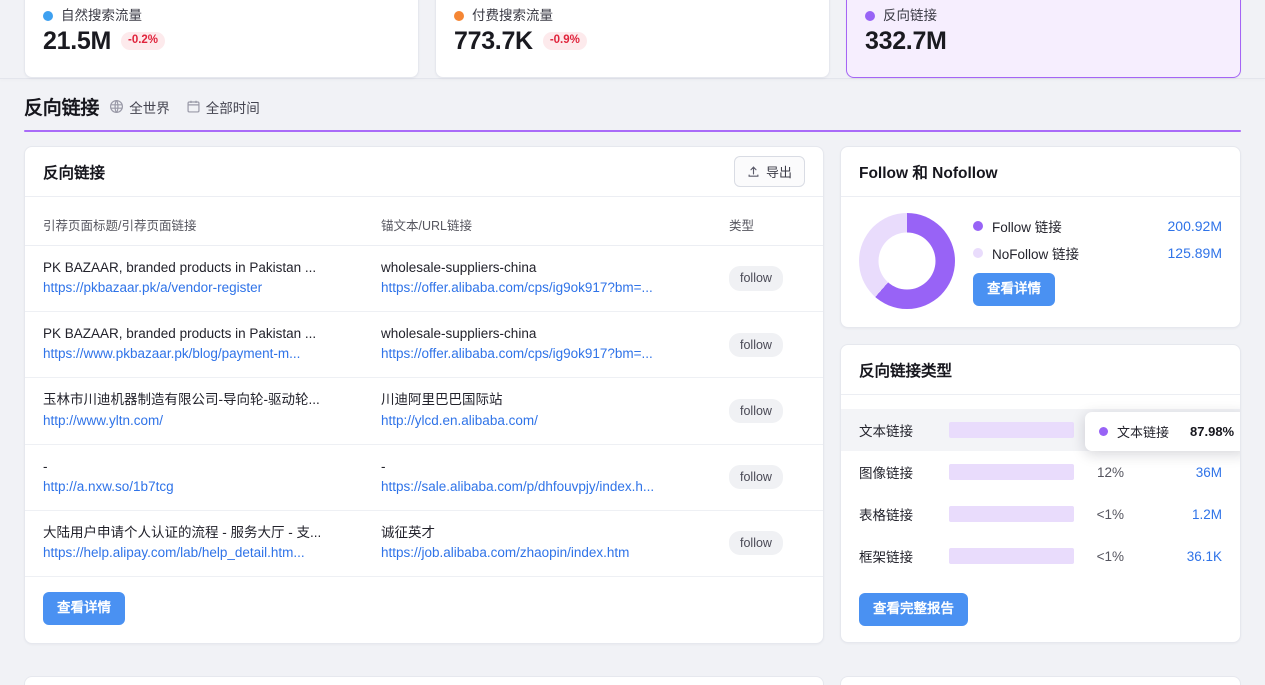  I want to click on bar-value: 36.1K, so click(1179, 556).